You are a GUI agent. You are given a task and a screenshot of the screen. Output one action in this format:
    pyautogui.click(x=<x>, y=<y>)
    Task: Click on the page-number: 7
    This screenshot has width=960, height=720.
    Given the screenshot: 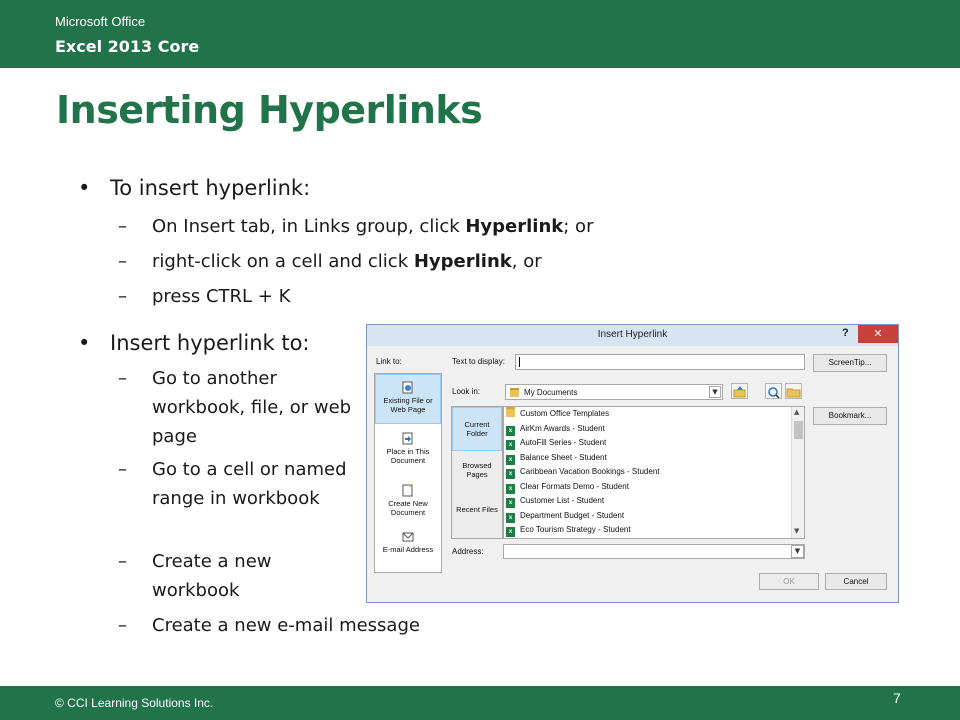 What is the action you would take?
    pyautogui.click(x=897, y=698)
    